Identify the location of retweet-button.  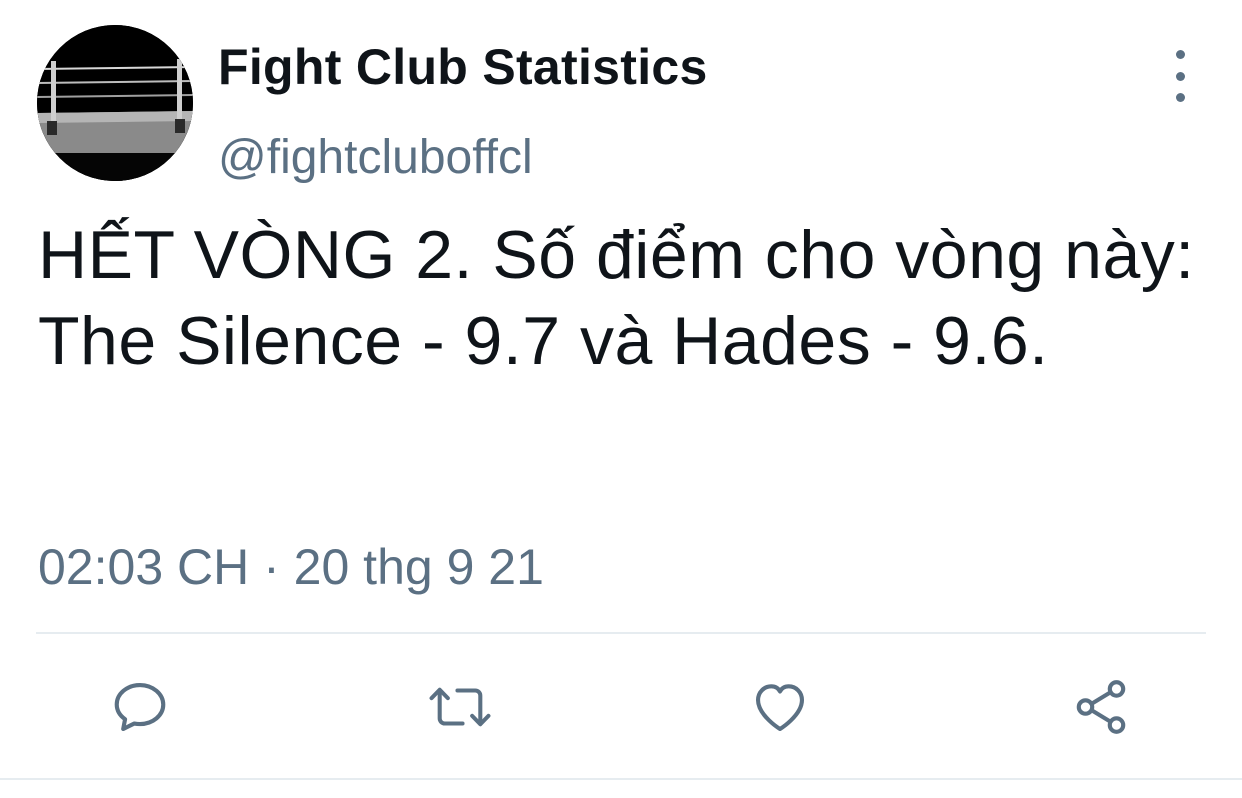
(460, 707).